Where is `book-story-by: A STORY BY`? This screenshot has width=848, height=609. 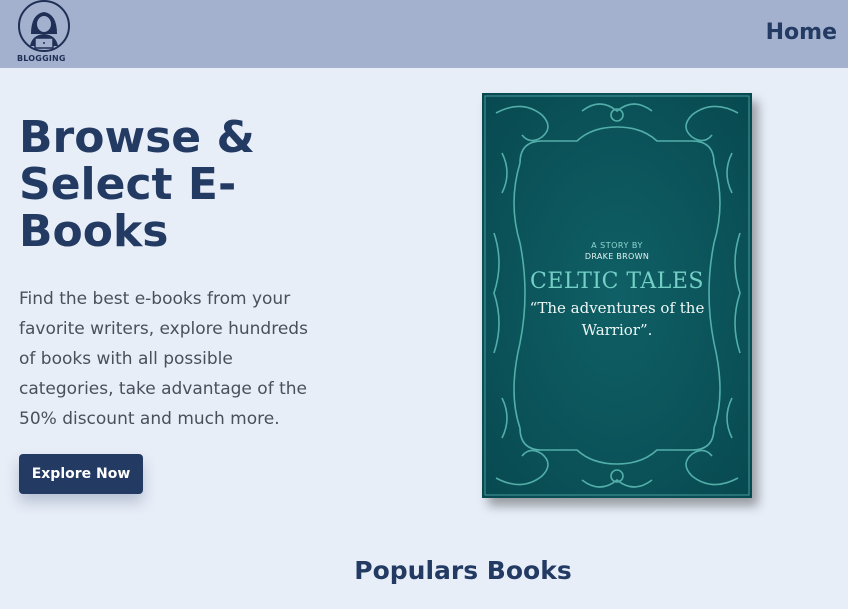 book-story-by: A STORY BY is located at coordinates (617, 245).